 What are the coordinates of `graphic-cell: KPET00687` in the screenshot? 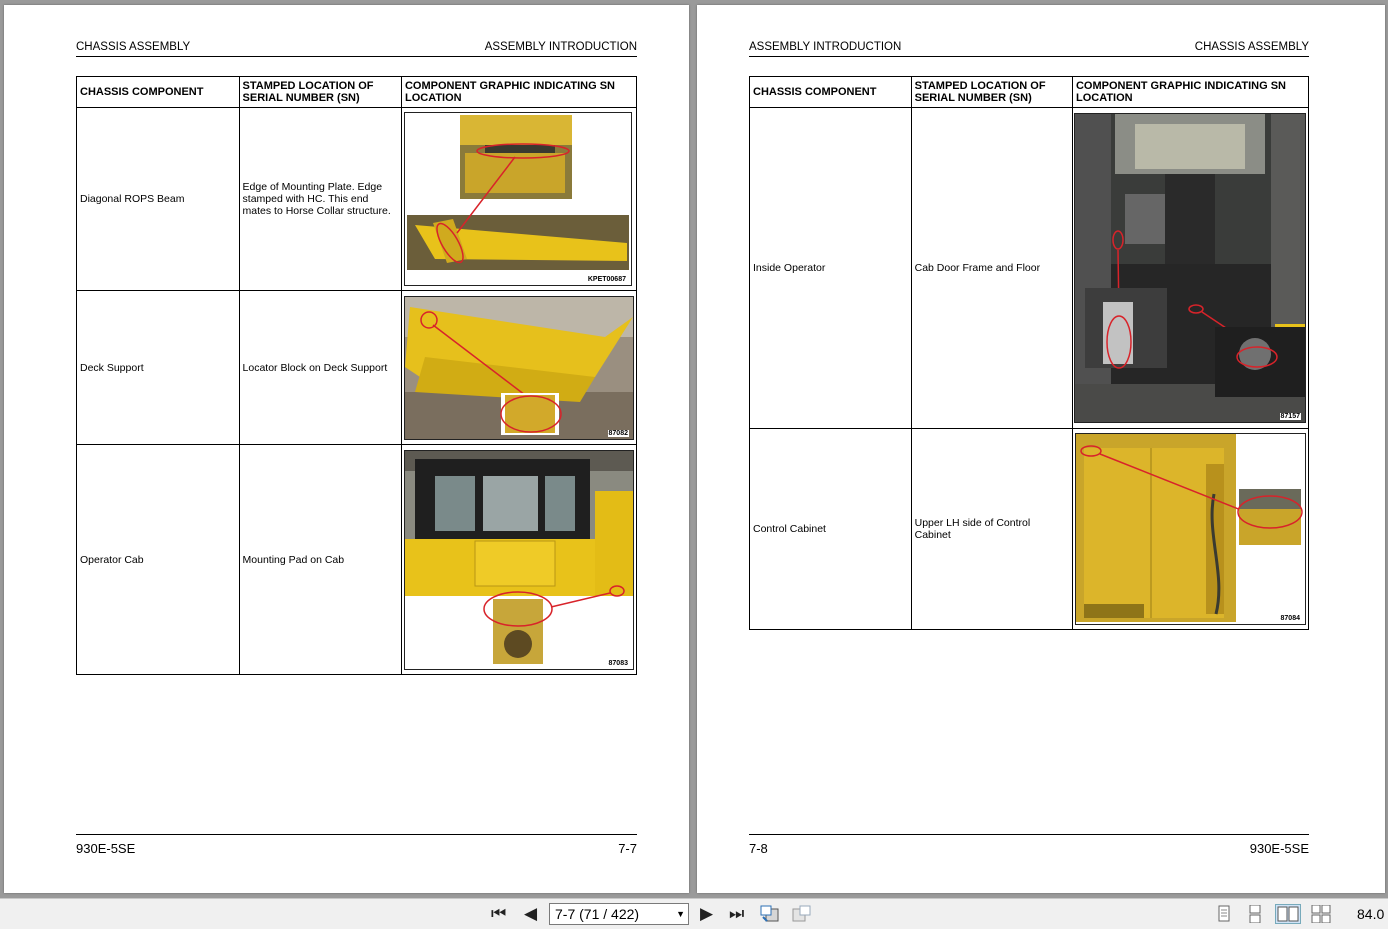 It's located at (519, 199).